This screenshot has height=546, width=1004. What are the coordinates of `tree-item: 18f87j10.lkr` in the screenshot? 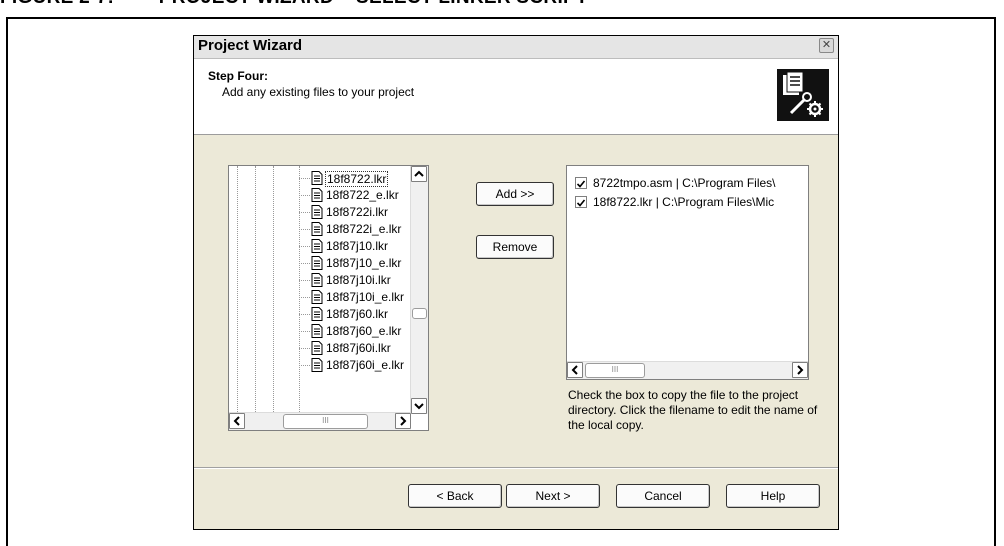 It's located at (354, 246).